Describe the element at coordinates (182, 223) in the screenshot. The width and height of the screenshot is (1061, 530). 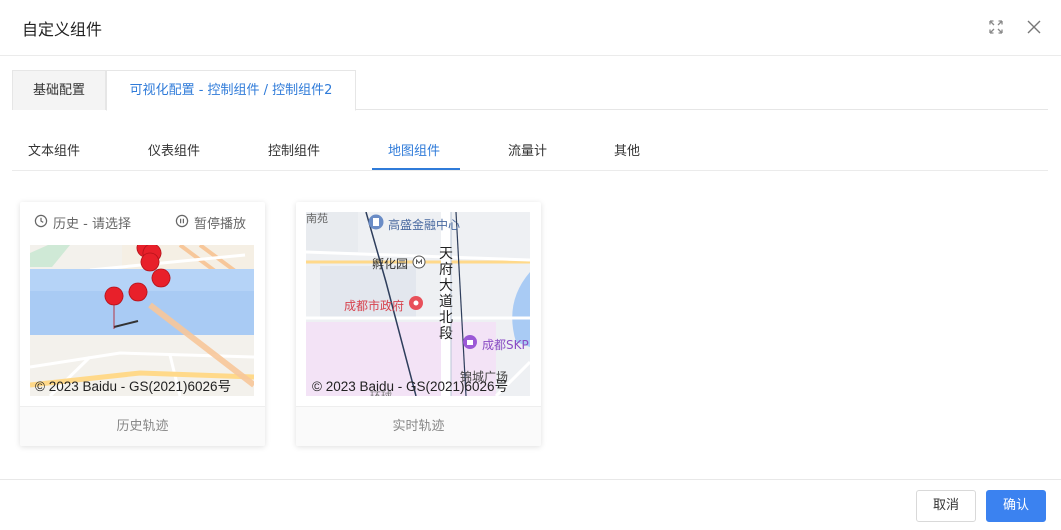
I see `pause-icon` at that location.